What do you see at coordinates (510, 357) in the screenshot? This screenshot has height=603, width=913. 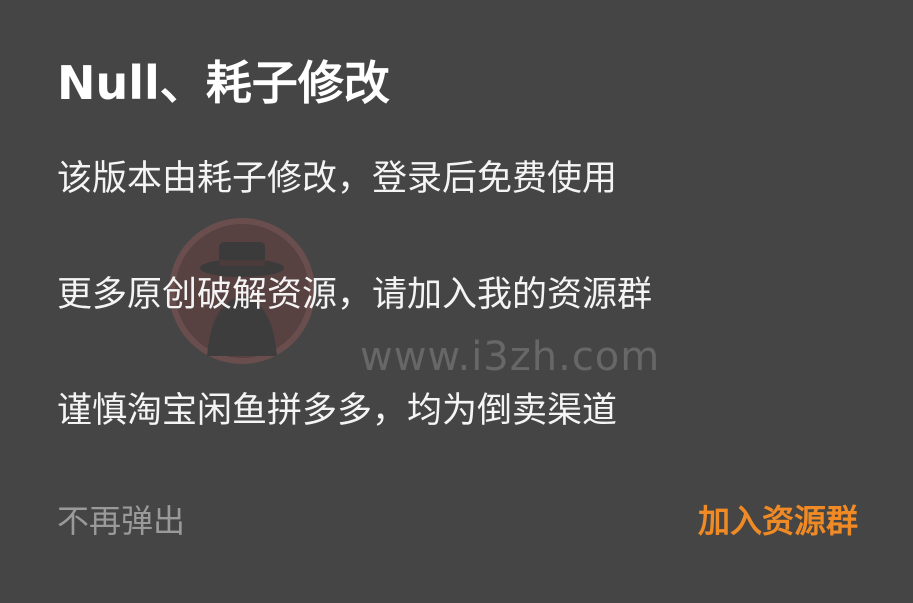 I see `watermark-text: www.i3zh.com` at bounding box center [510, 357].